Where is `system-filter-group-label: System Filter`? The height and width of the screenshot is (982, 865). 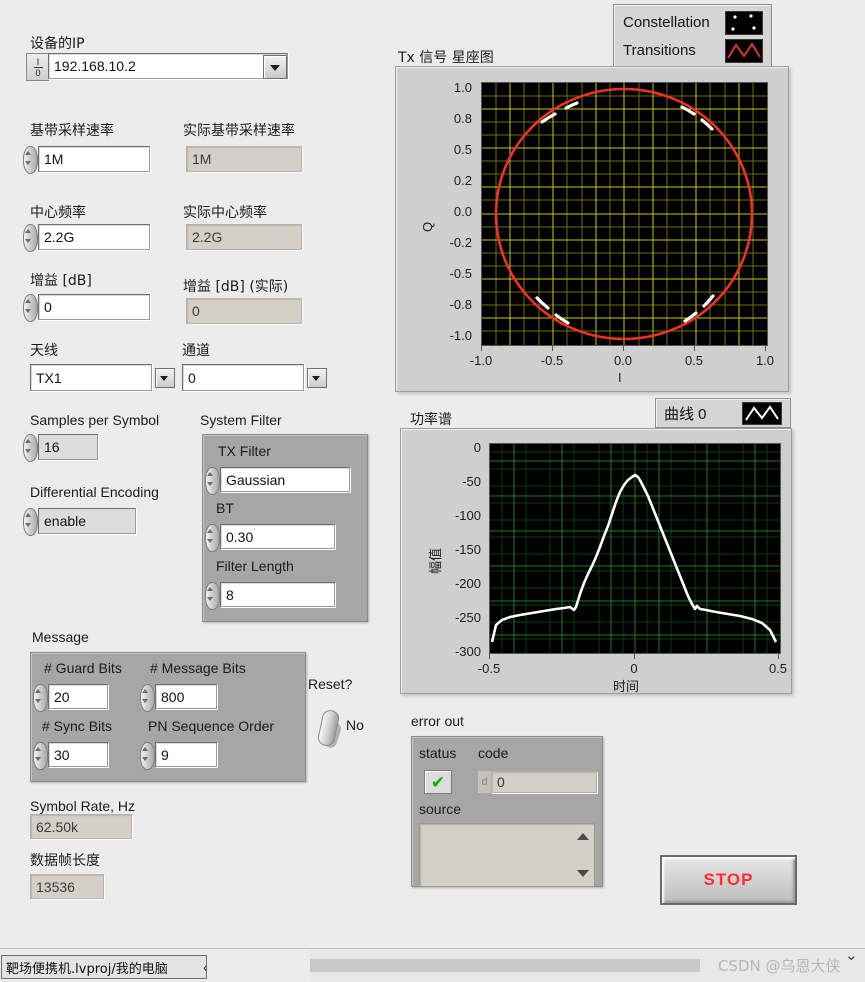 system-filter-group-label: System Filter is located at coordinates (241, 420).